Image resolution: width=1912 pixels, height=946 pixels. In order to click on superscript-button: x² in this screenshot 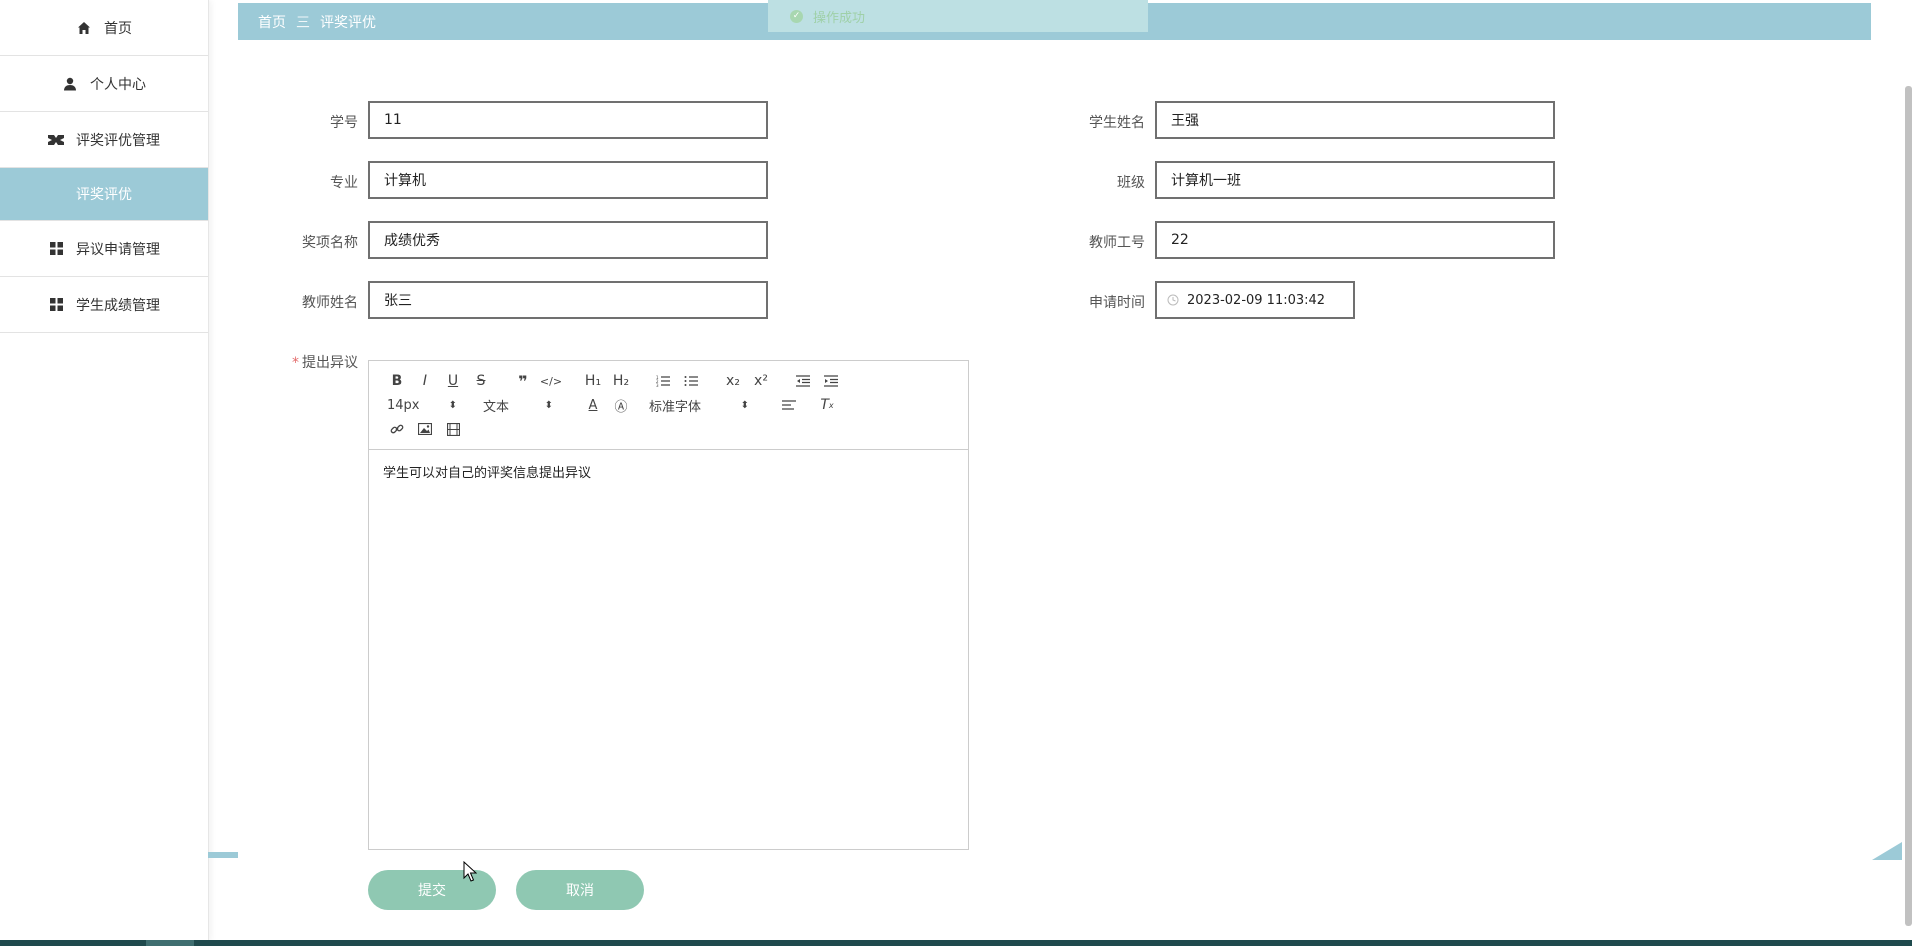, I will do `click(761, 381)`.